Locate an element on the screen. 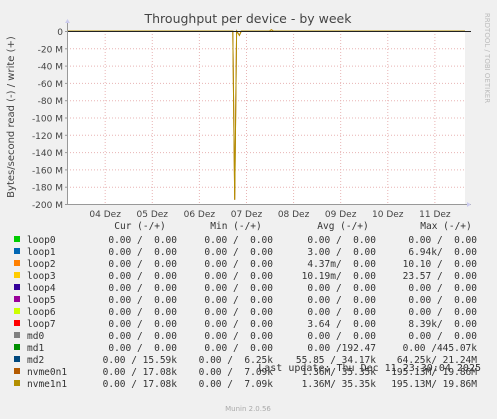 The height and width of the screenshot is (419, 497). last-update: Last update: Thu Dec 11 23:30:04 2025 is located at coordinates (369, 368).